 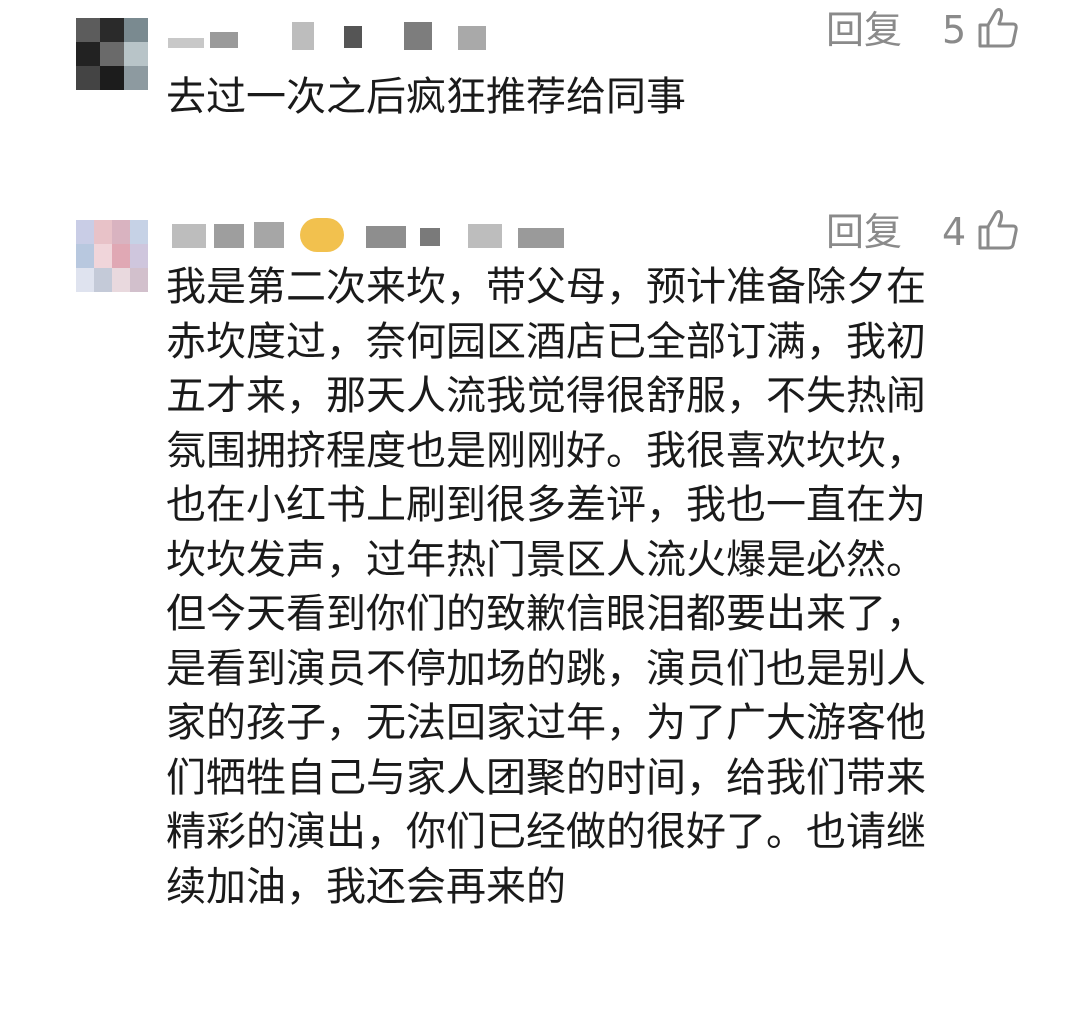 What do you see at coordinates (954, 30) in the screenshot?
I see `like-count: 5` at bounding box center [954, 30].